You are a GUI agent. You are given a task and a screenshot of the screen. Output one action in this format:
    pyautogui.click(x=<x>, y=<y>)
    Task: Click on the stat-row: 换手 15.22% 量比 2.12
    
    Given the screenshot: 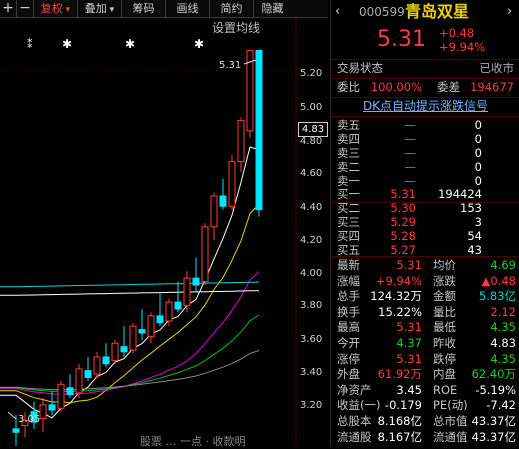 What is the action you would take?
    pyautogui.click(x=425, y=312)
    